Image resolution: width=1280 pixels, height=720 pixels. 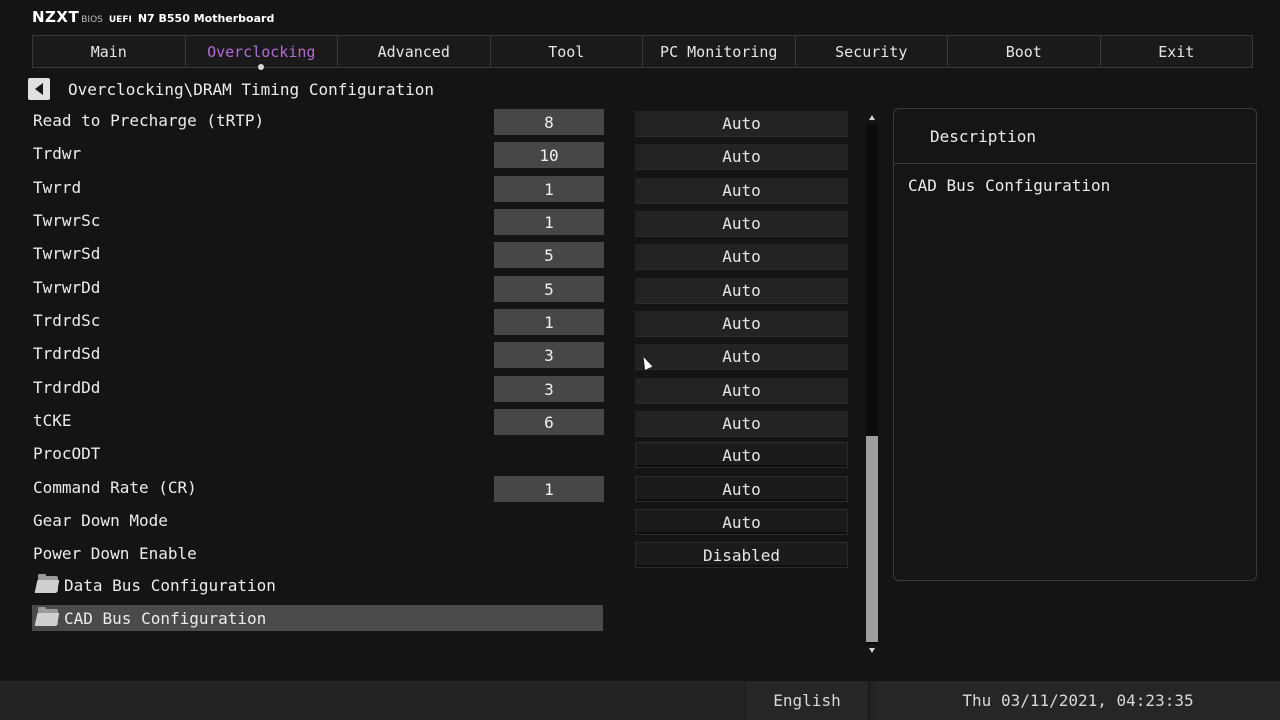 What do you see at coordinates (442, 290) in the screenshot?
I see `setting-row: TwrwrDd 5 Auto` at bounding box center [442, 290].